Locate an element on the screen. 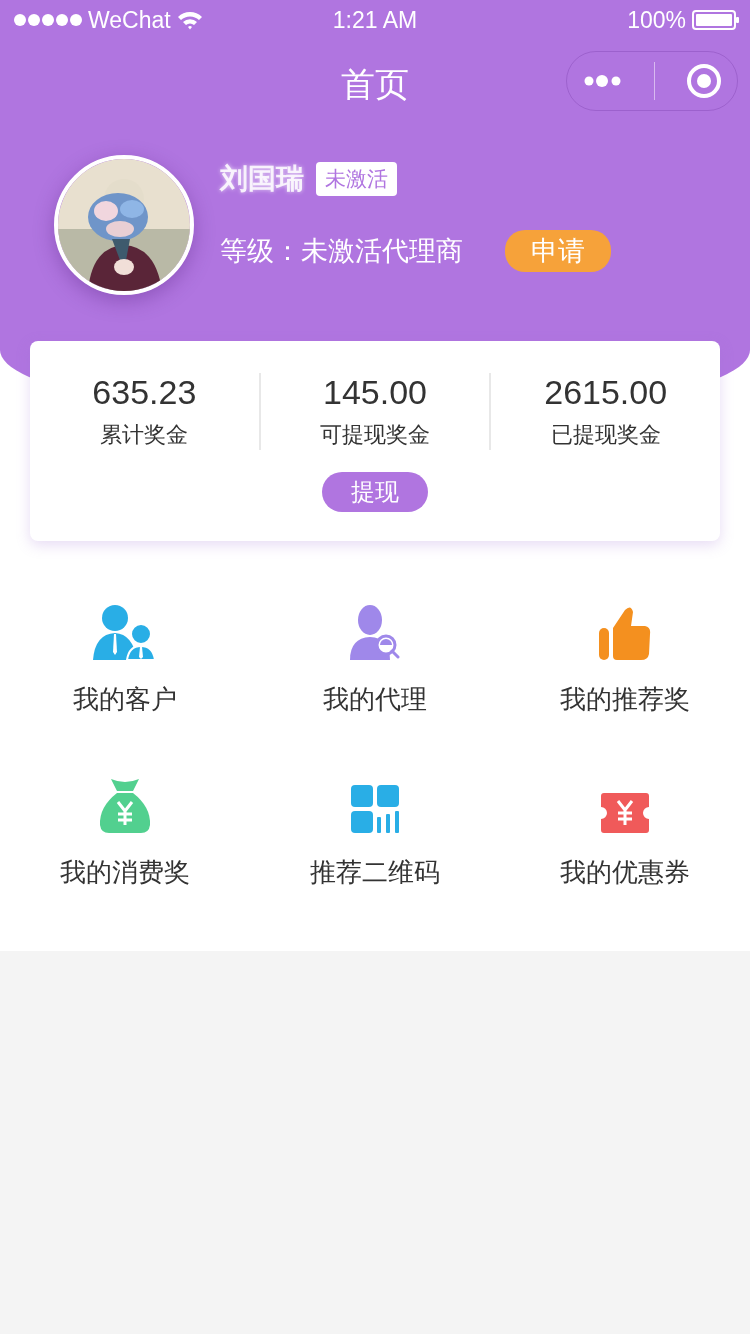  coupon-icon is located at coordinates (625, 813).